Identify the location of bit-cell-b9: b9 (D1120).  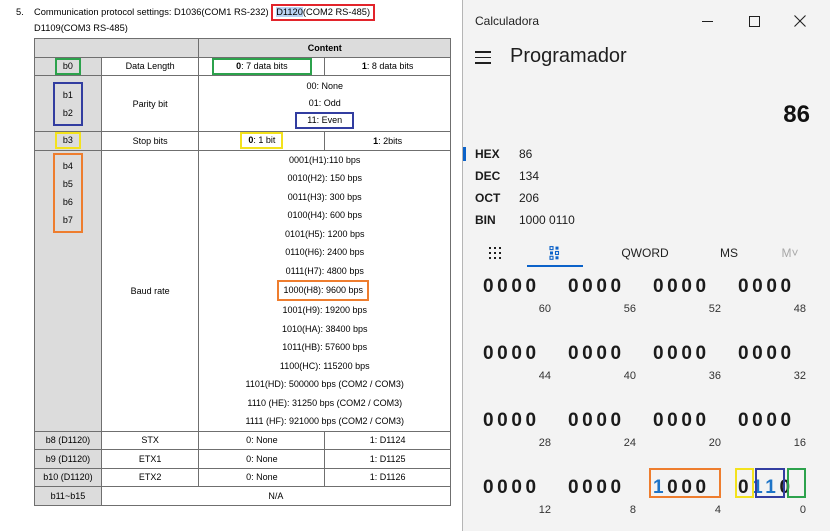
(68, 459).